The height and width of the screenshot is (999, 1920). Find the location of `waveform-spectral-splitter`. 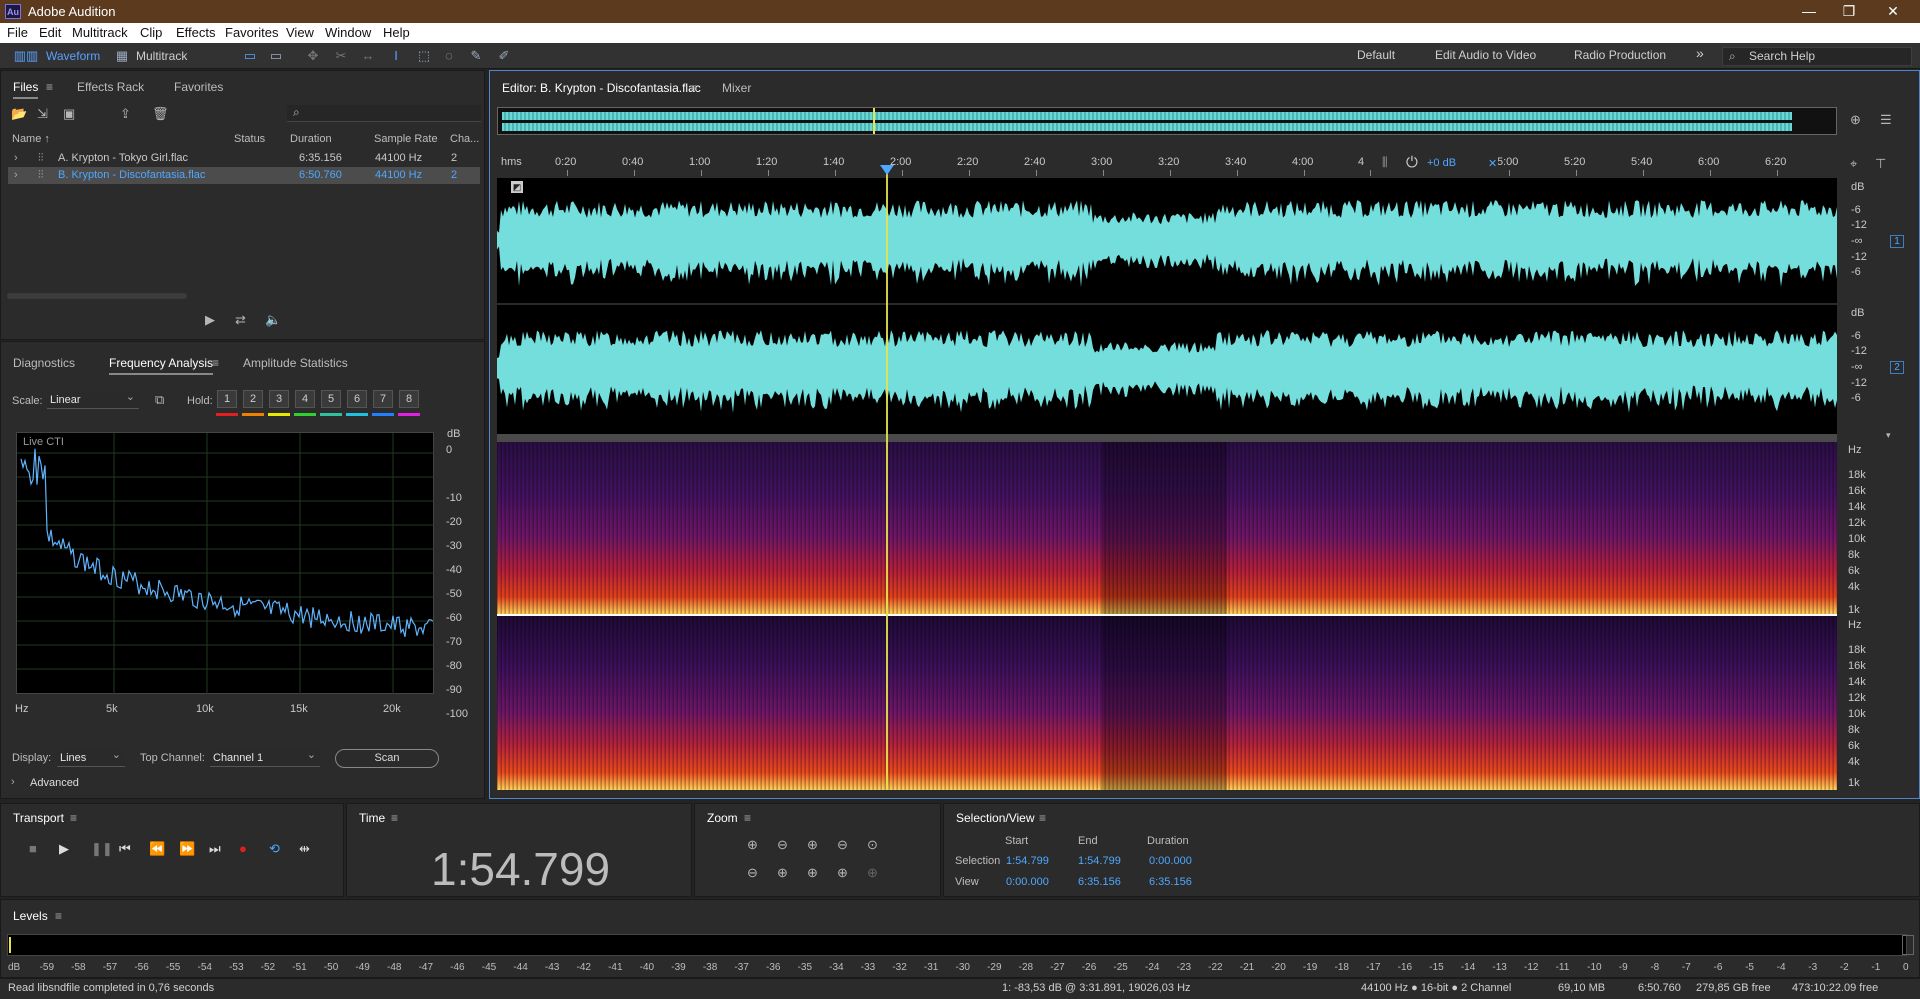

waveform-spectral-splitter is located at coordinates (1167, 438).